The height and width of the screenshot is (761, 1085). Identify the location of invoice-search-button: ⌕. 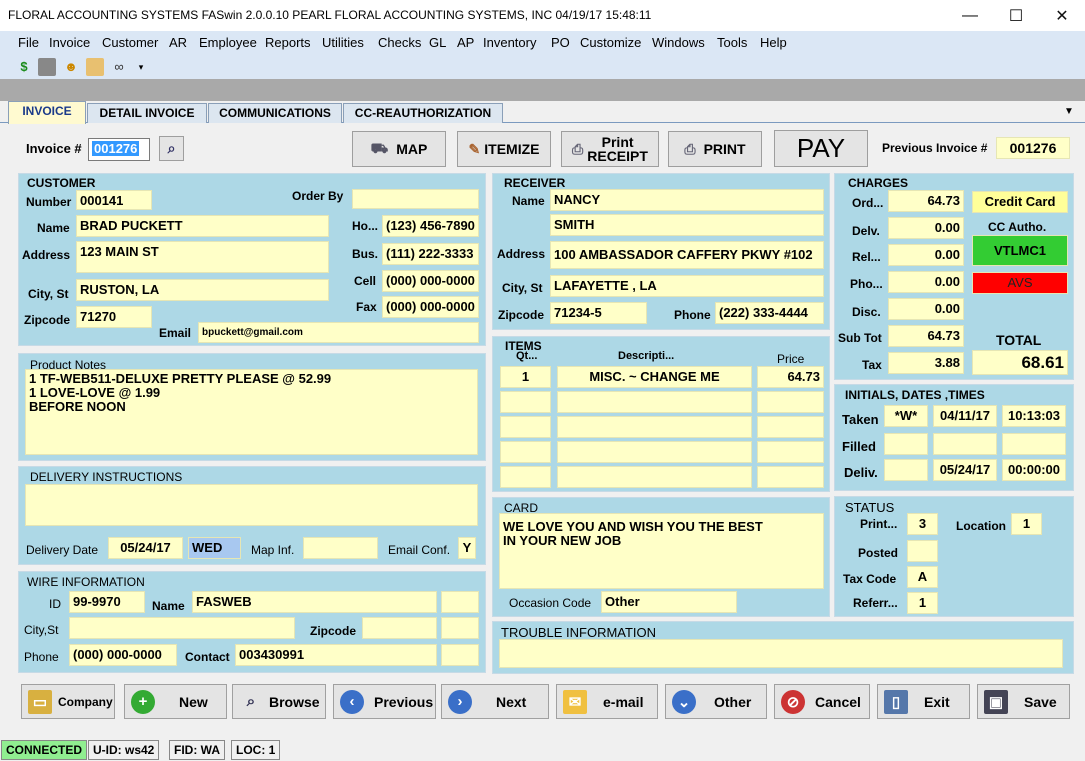
(171, 148).